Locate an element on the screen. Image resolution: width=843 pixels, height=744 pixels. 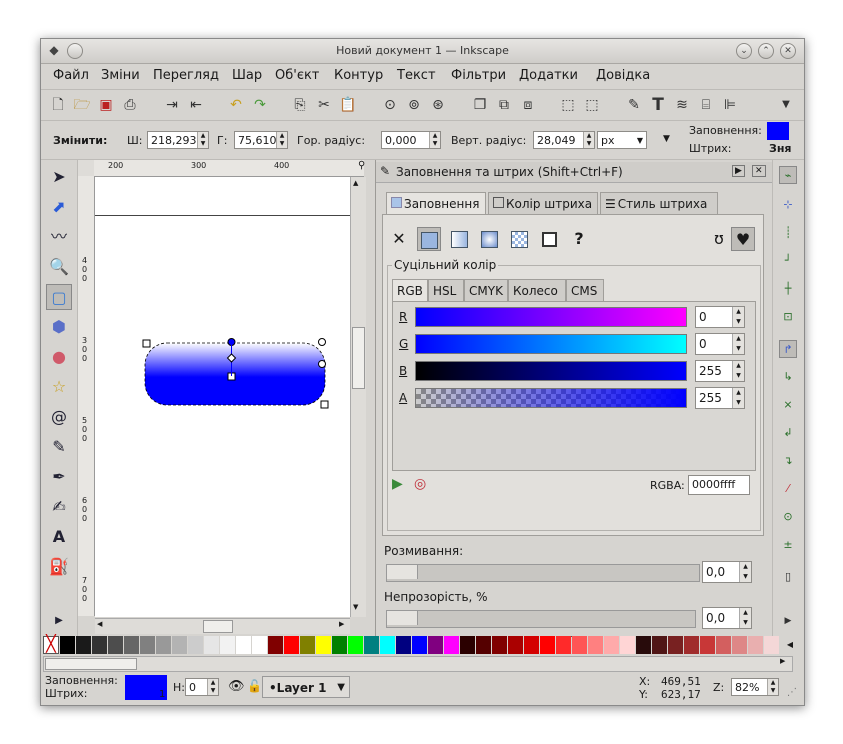
ungroup-icon: ⬚ is located at coordinates (592, 105).